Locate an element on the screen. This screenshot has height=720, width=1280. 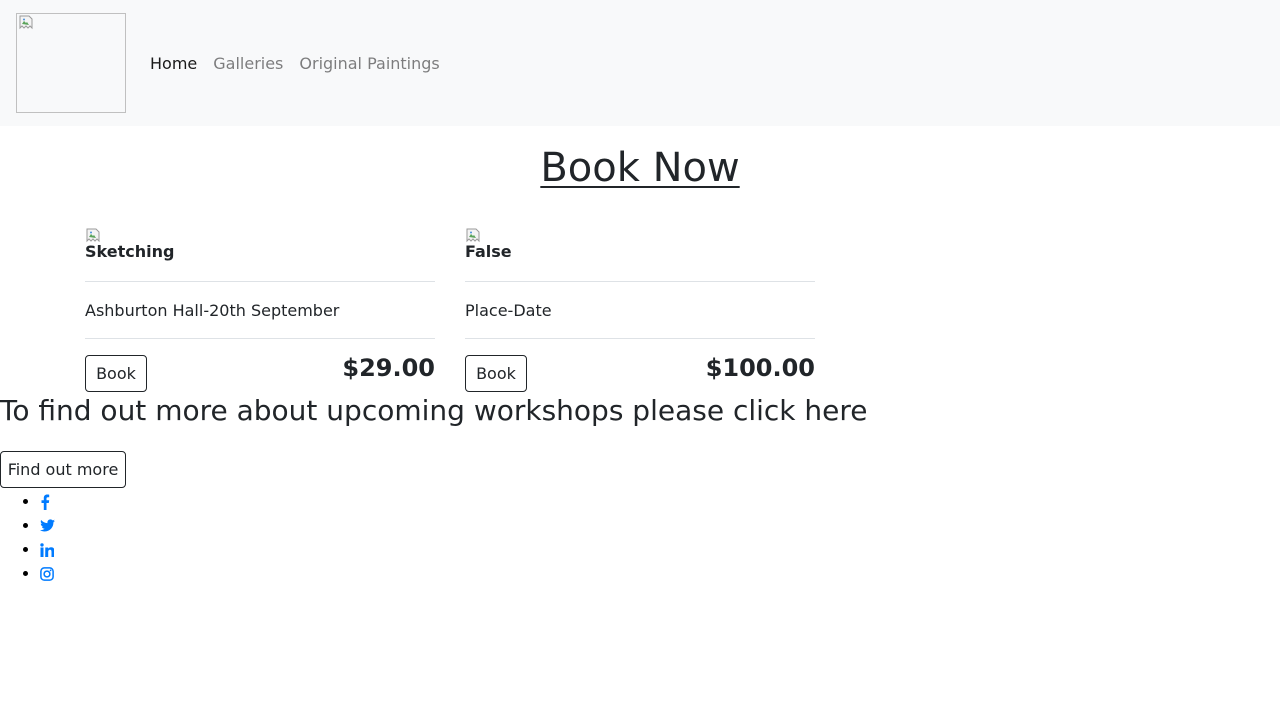
twitter-icon is located at coordinates (47, 525).